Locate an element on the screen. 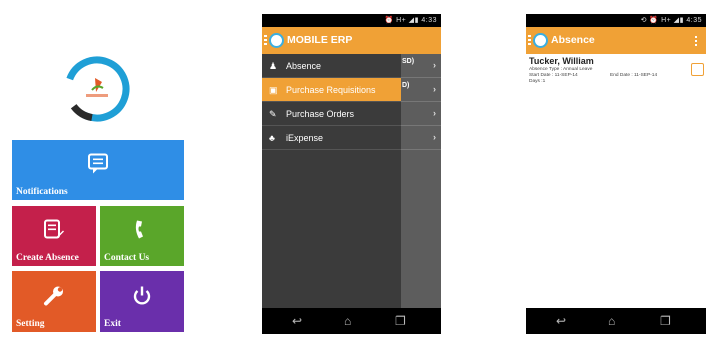 The width and height of the screenshot is (719, 339). setting-tile: Setting is located at coordinates (54, 301).